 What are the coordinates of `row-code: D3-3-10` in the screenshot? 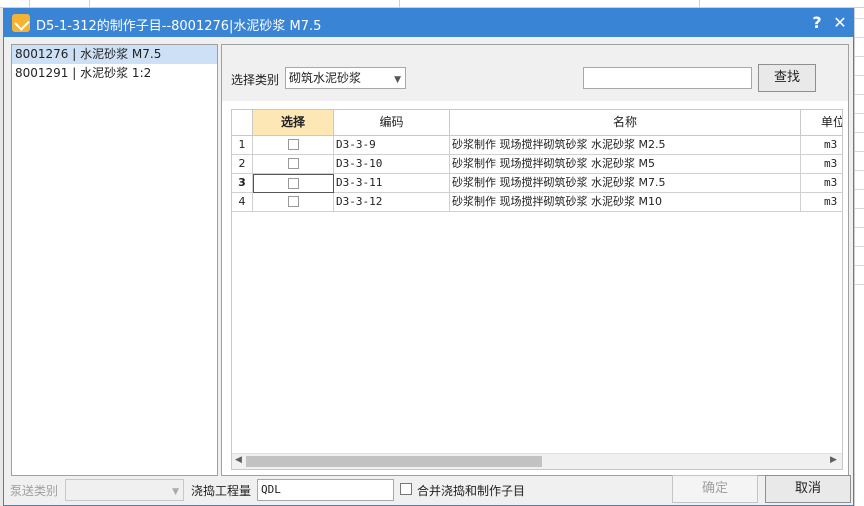 It's located at (392, 164).